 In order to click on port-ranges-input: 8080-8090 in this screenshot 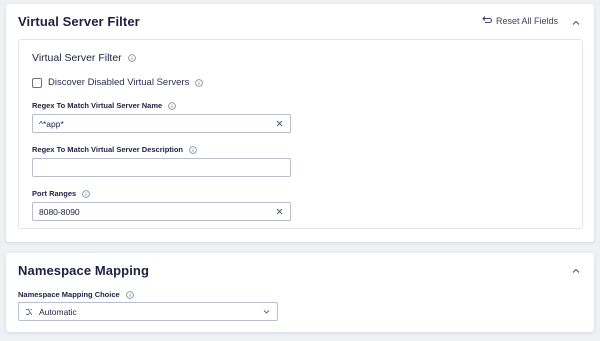, I will do `click(161, 211)`.